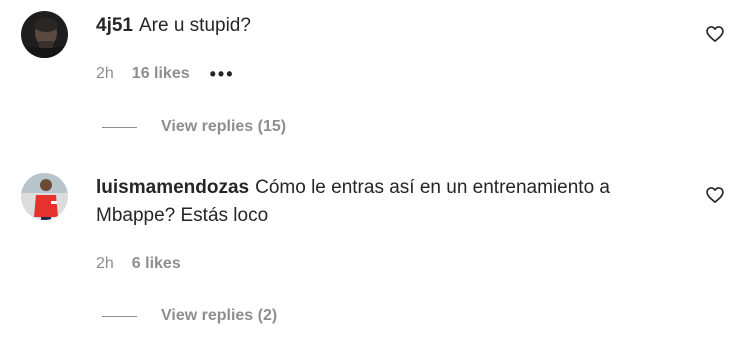 The image size is (742, 360). What do you see at coordinates (194, 25) in the screenshot?
I see `comment-text: Are u stupid?` at bounding box center [194, 25].